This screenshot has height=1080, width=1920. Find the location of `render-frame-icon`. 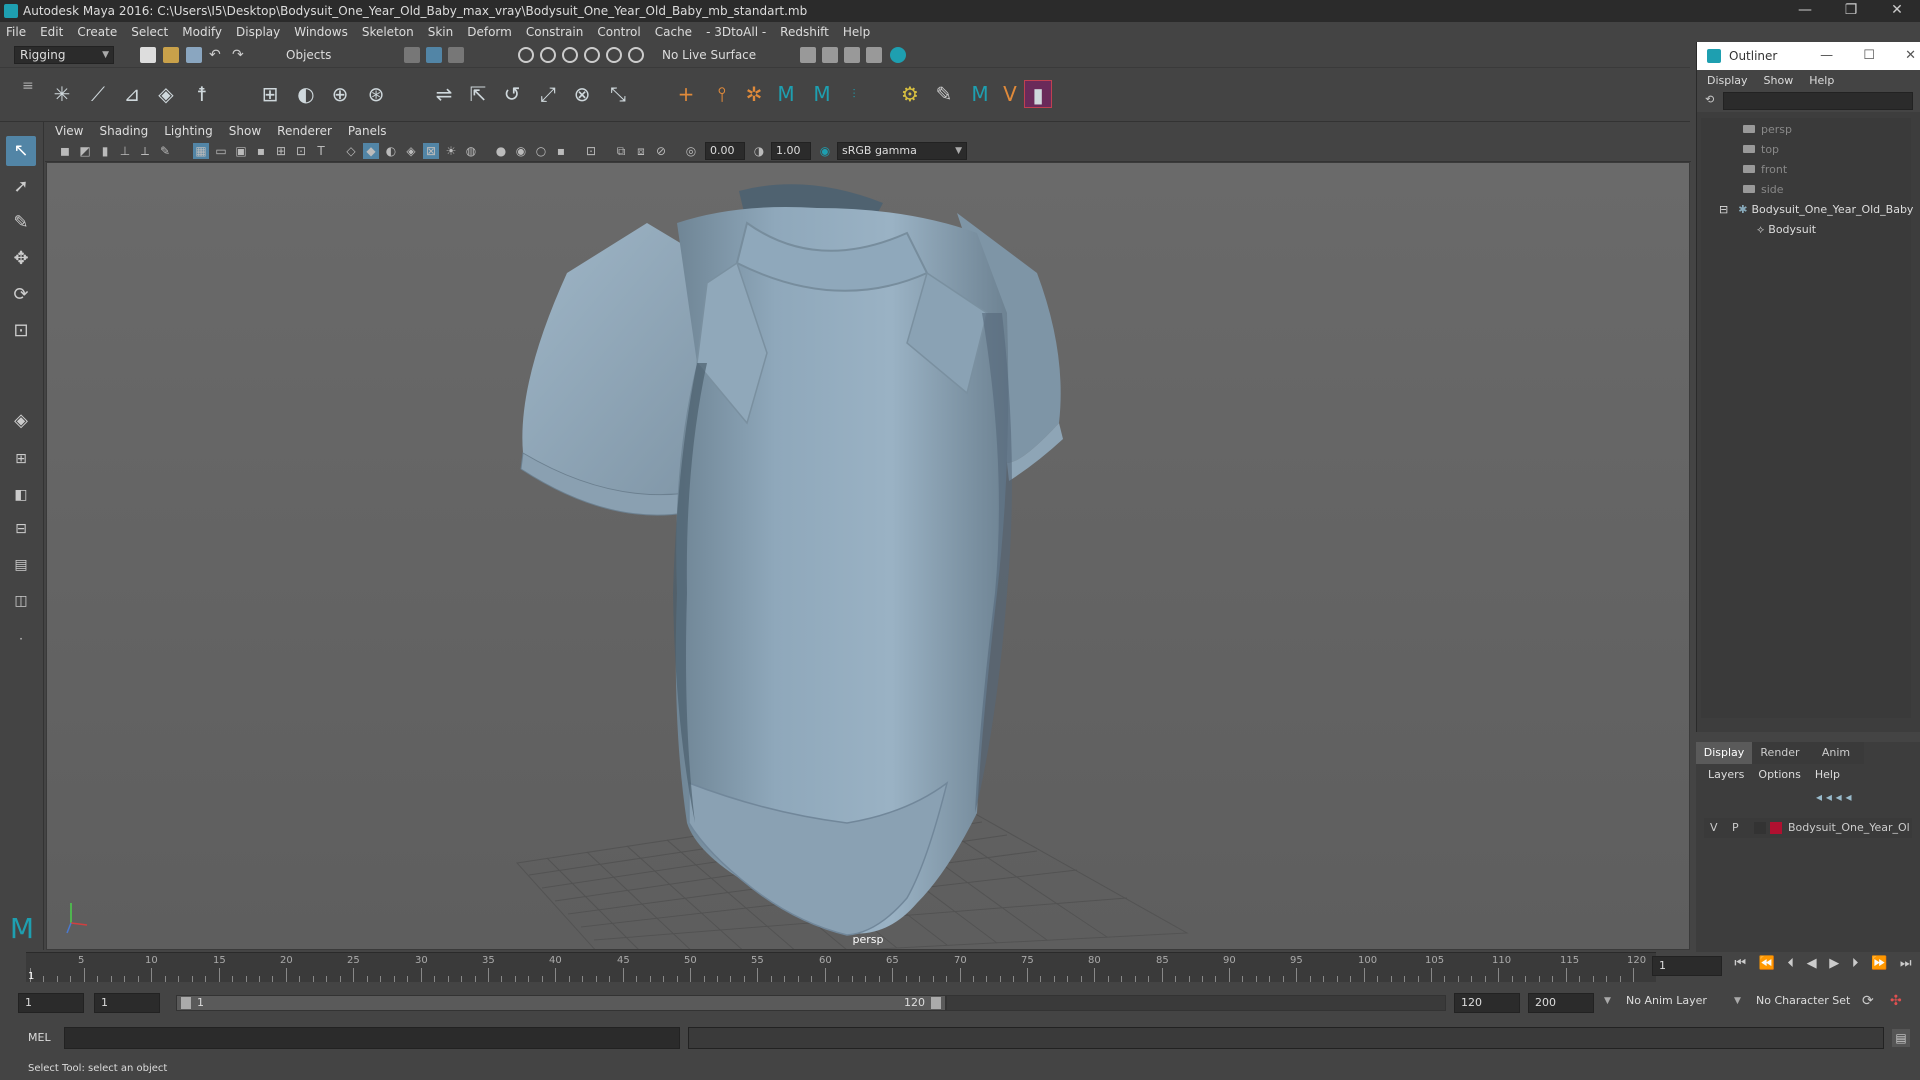

render-frame-icon is located at coordinates (830, 55).